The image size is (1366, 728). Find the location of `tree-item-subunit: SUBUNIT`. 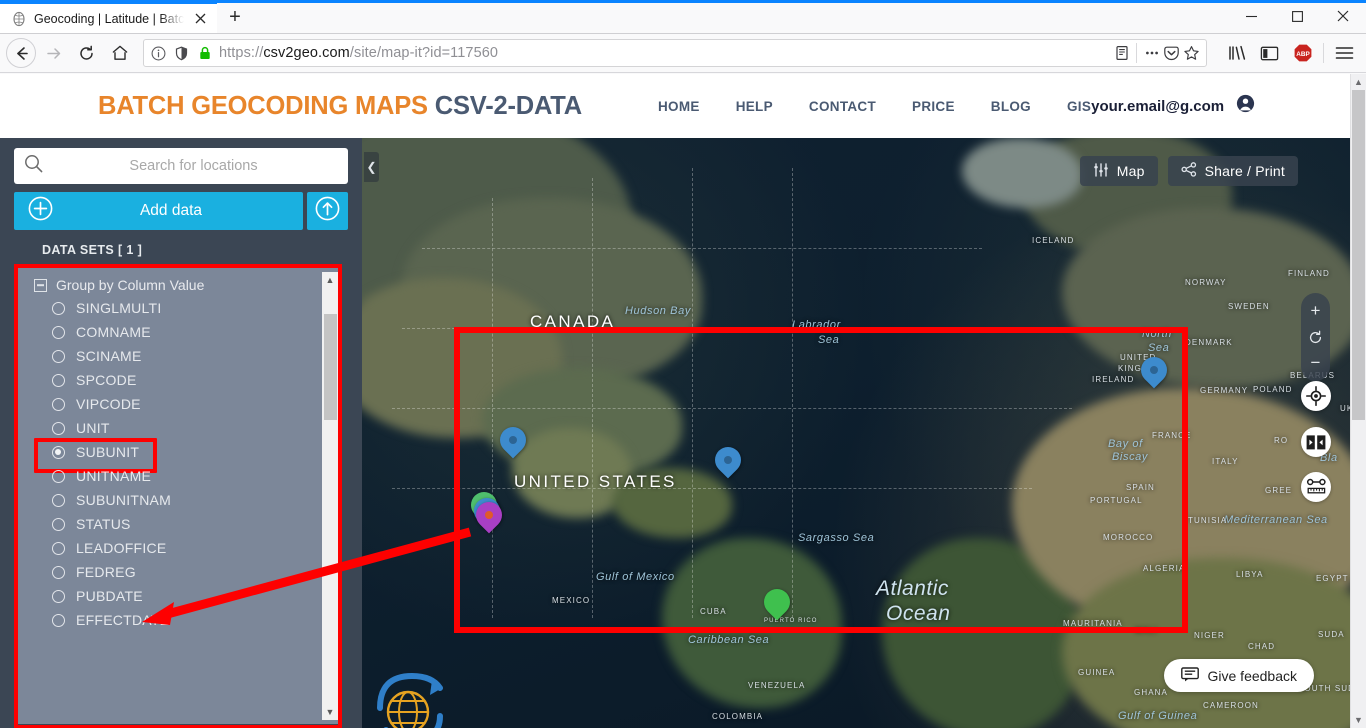

tree-item-subunit: SUBUNIT is located at coordinates (178, 455).